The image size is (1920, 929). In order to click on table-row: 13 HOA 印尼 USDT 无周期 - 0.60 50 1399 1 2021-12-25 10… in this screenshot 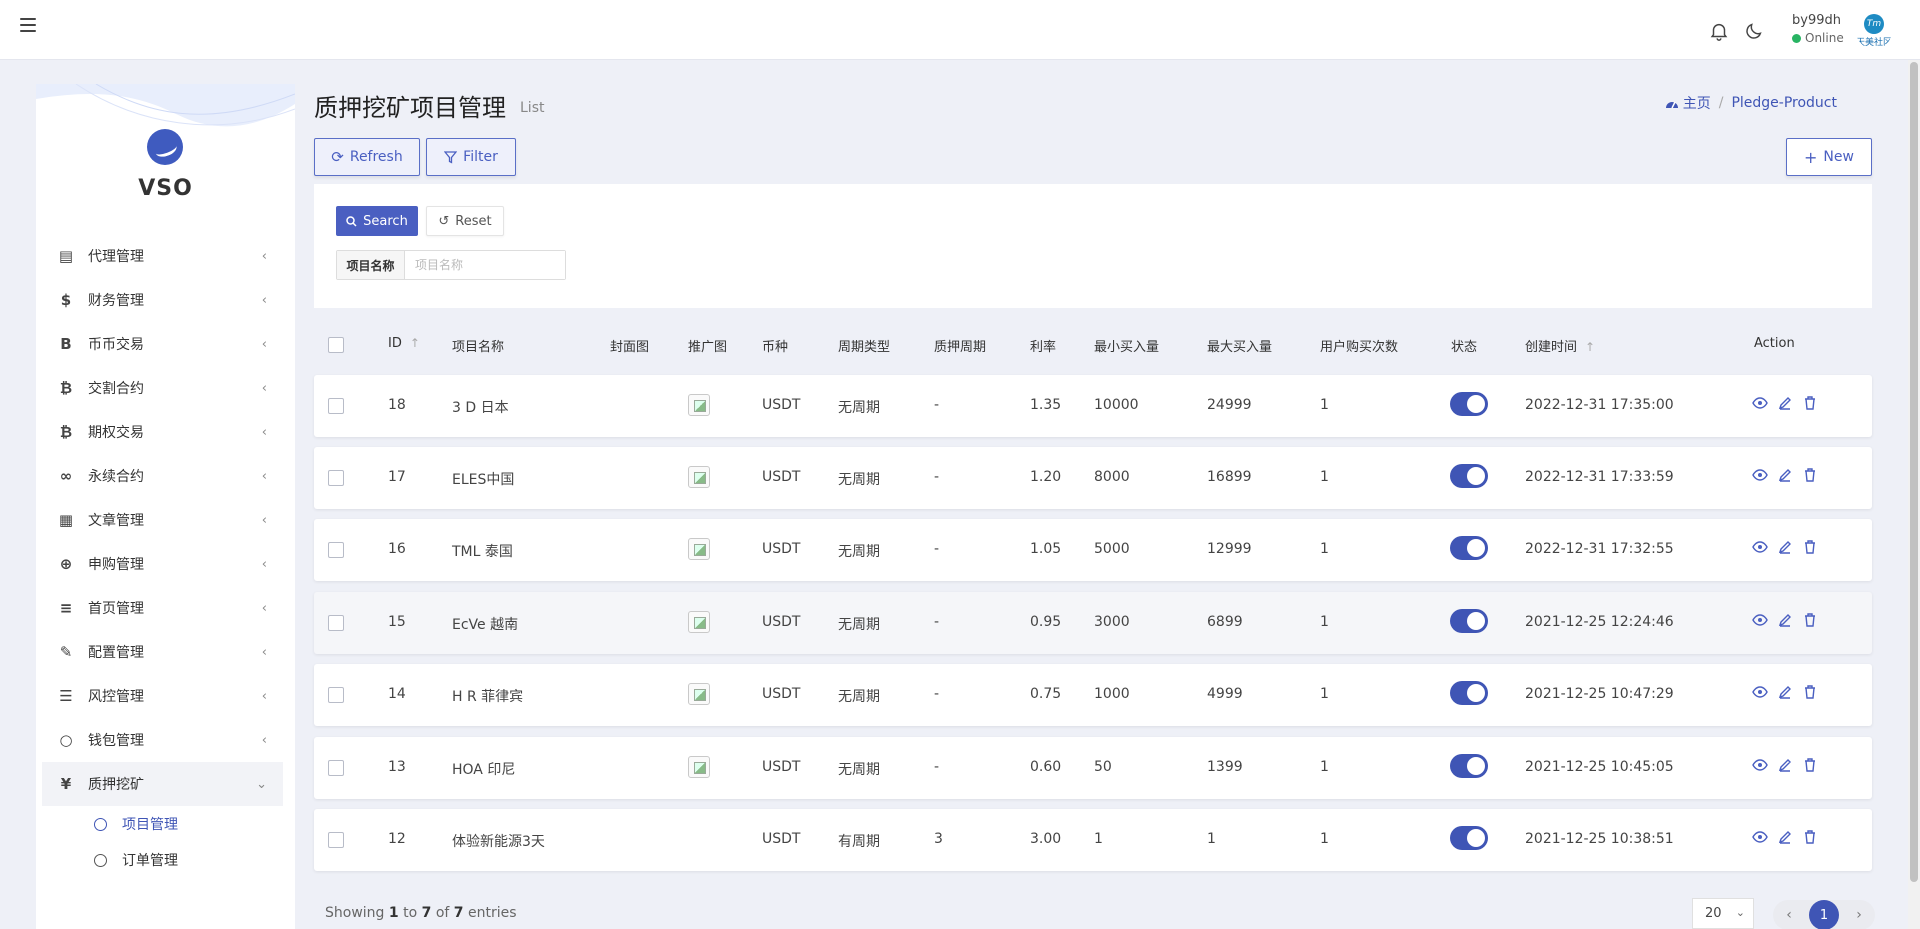, I will do `click(1093, 768)`.